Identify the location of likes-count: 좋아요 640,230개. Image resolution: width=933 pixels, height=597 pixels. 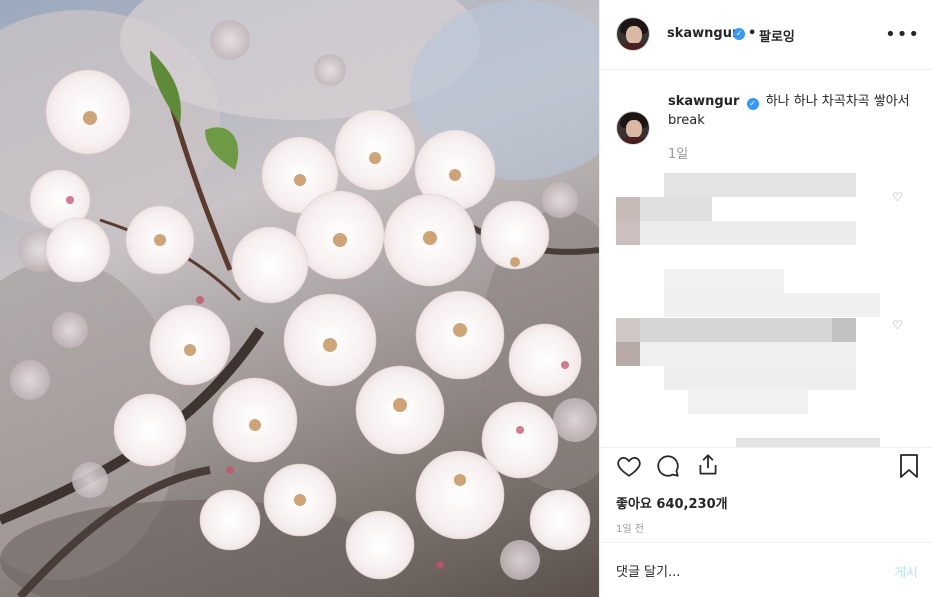
(672, 502).